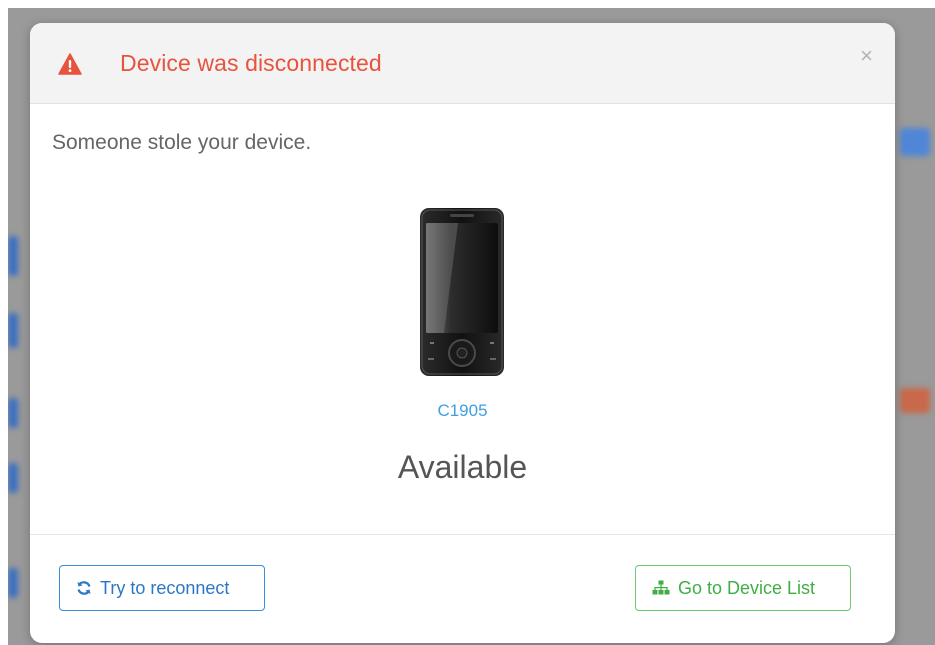 Image resolution: width=935 pixels, height=645 pixels. I want to click on device-model-link: C1905, so click(462, 411).